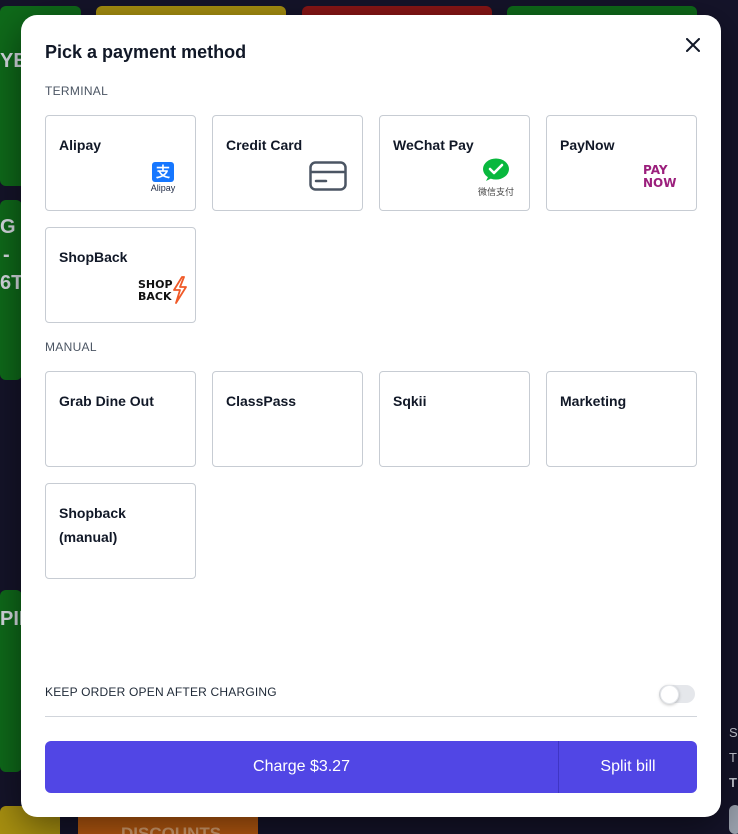  What do you see at coordinates (454, 419) in the screenshot?
I see `payment-method-sqkii: Sqkii` at bounding box center [454, 419].